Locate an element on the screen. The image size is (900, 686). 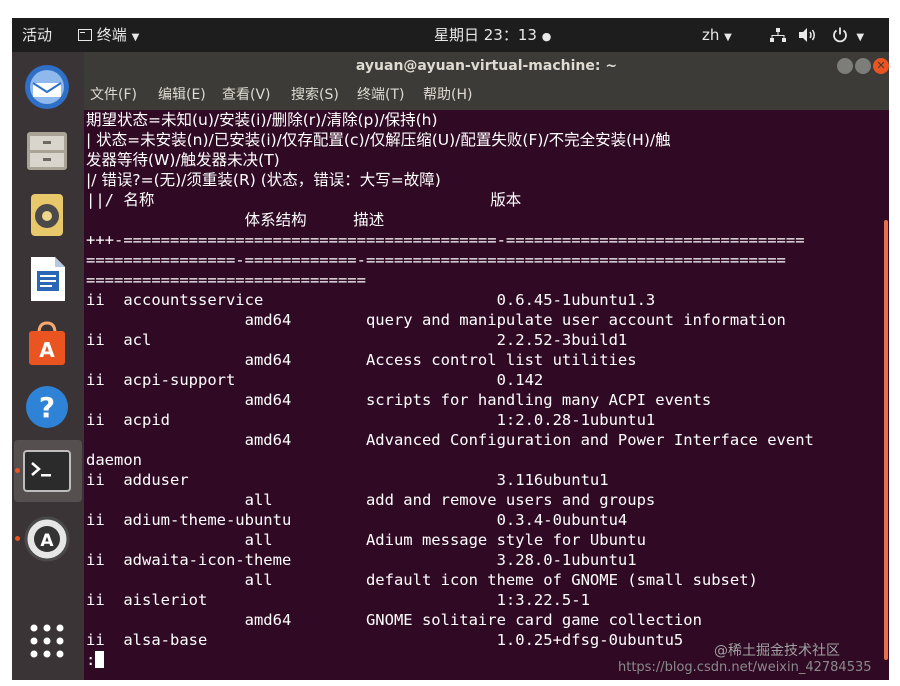
music-speaker-icon is located at coordinates (47, 215).